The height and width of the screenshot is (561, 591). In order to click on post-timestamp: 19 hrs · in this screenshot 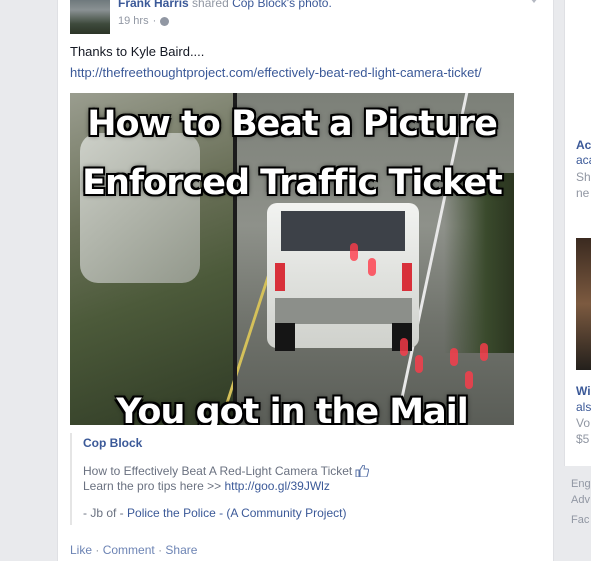, I will do `click(144, 21)`.